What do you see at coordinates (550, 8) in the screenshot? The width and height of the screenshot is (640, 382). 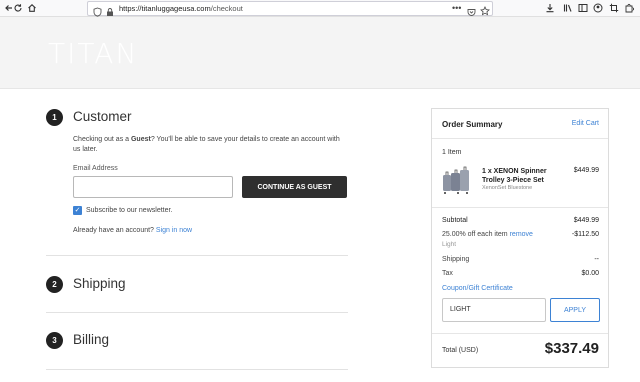 I see `downloads-icon` at bounding box center [550, 8].